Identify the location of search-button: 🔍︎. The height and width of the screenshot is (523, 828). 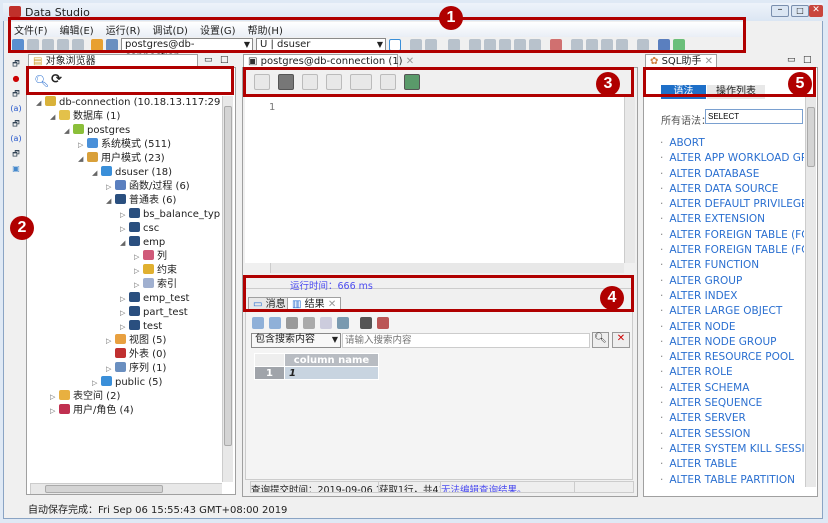
(600, 340).